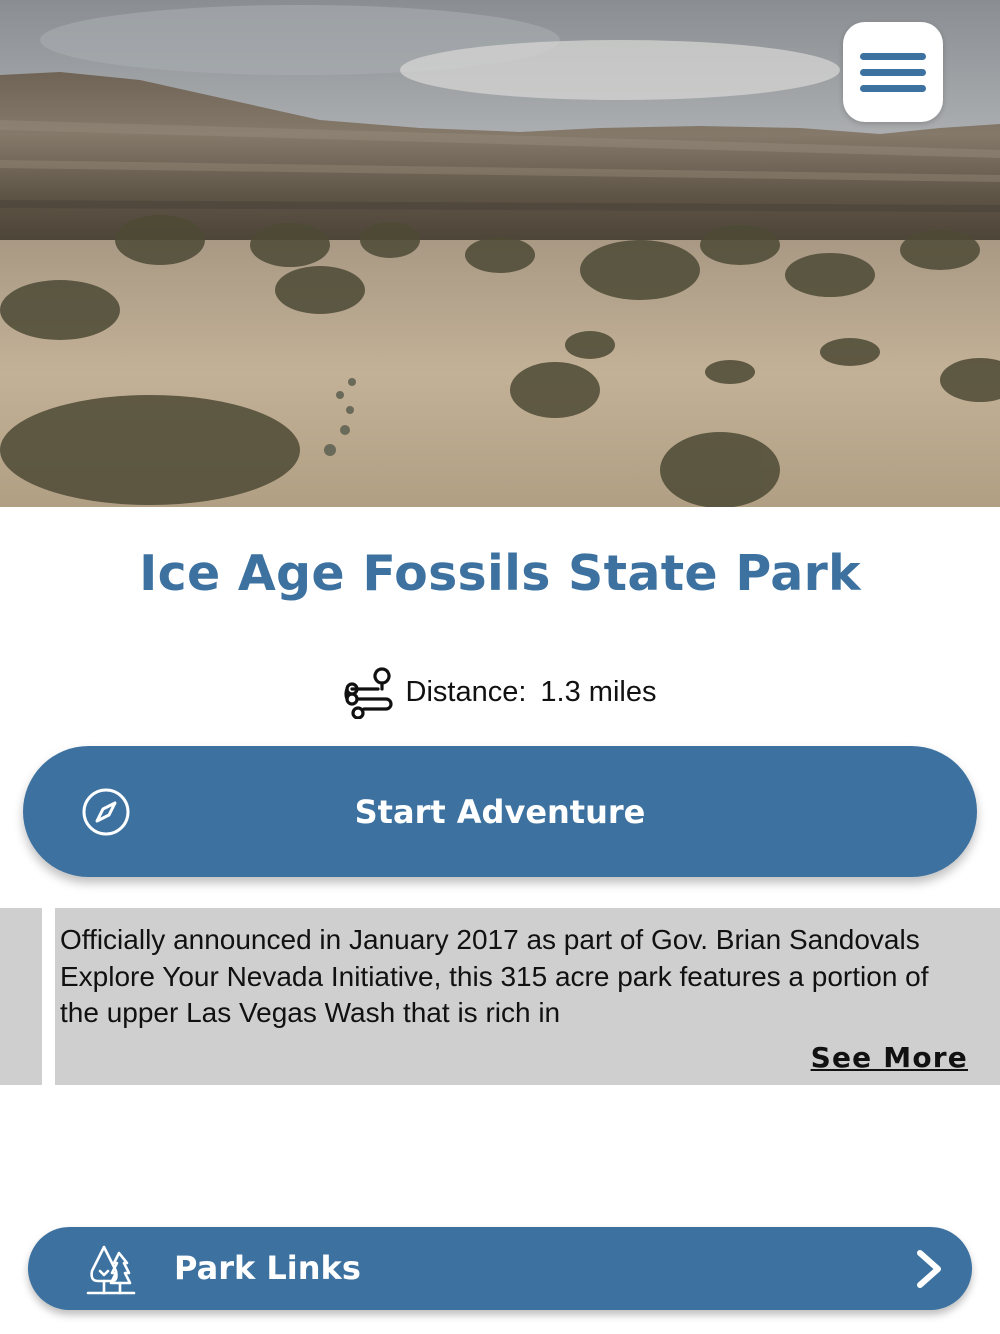 This screenshot has width=1000, height=1334. I want to click on park-links-label: Park Links, so click(267, 1268).